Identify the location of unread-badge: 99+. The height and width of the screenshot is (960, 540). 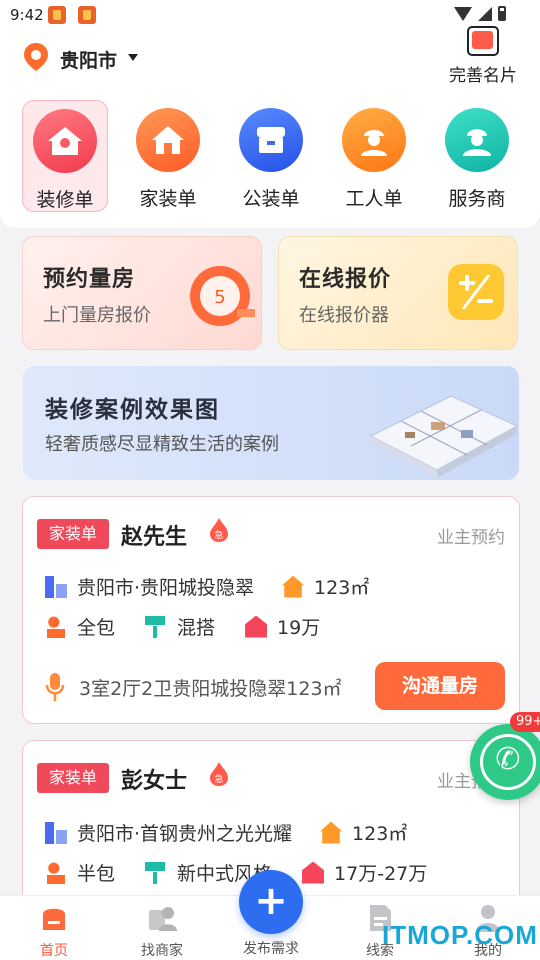
(525, 722).